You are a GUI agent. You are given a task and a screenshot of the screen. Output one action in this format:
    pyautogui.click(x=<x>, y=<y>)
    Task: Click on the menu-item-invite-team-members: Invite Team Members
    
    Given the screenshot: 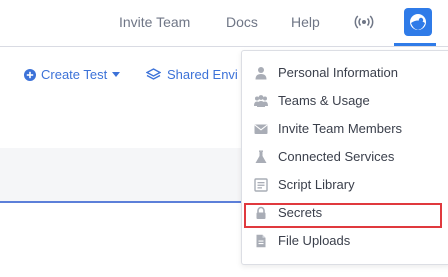 What is the action you would take?
    pyautogui.click(x=345, y=129)
    